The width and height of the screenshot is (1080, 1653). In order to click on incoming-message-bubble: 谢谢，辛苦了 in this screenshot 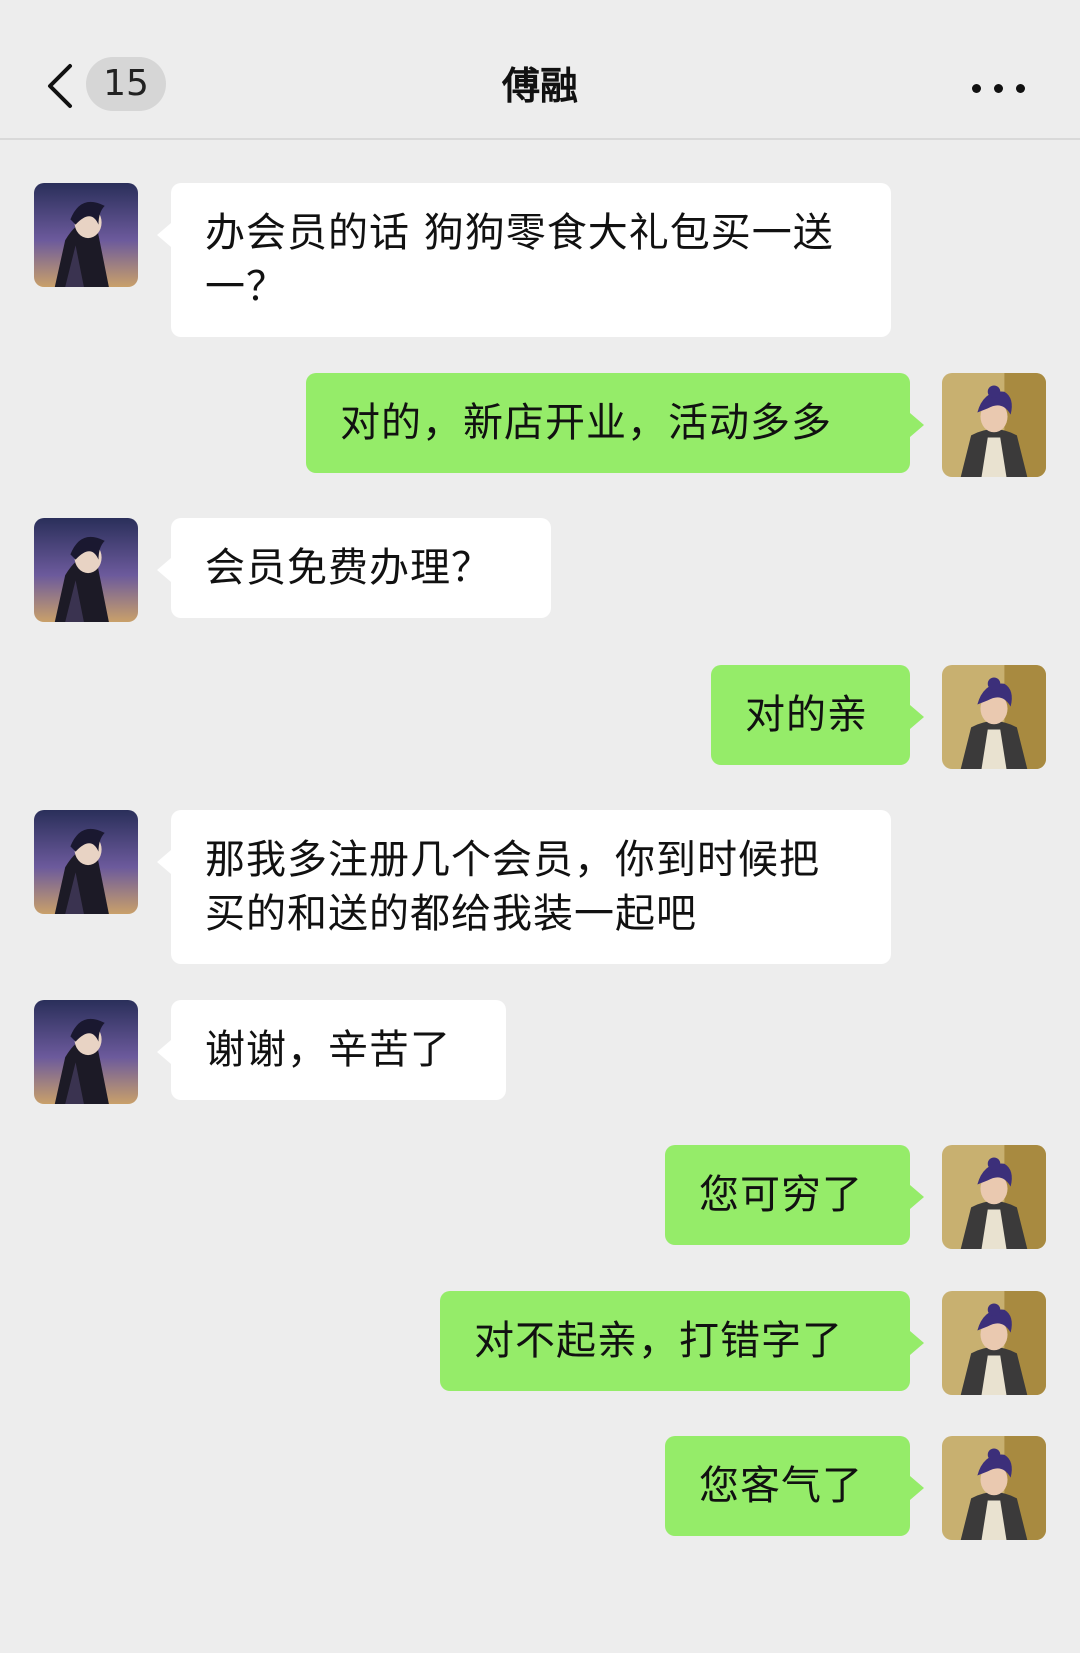, I will do `click(331, 1050)`.